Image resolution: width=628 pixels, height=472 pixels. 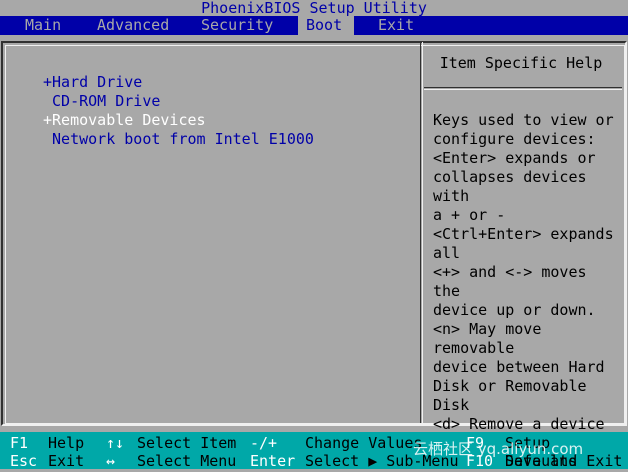 What do you see at coordinates (187, 461) in the screenshot?
I see `footer-action-select-menu: Select Menu` at bounding box center [187, 461].